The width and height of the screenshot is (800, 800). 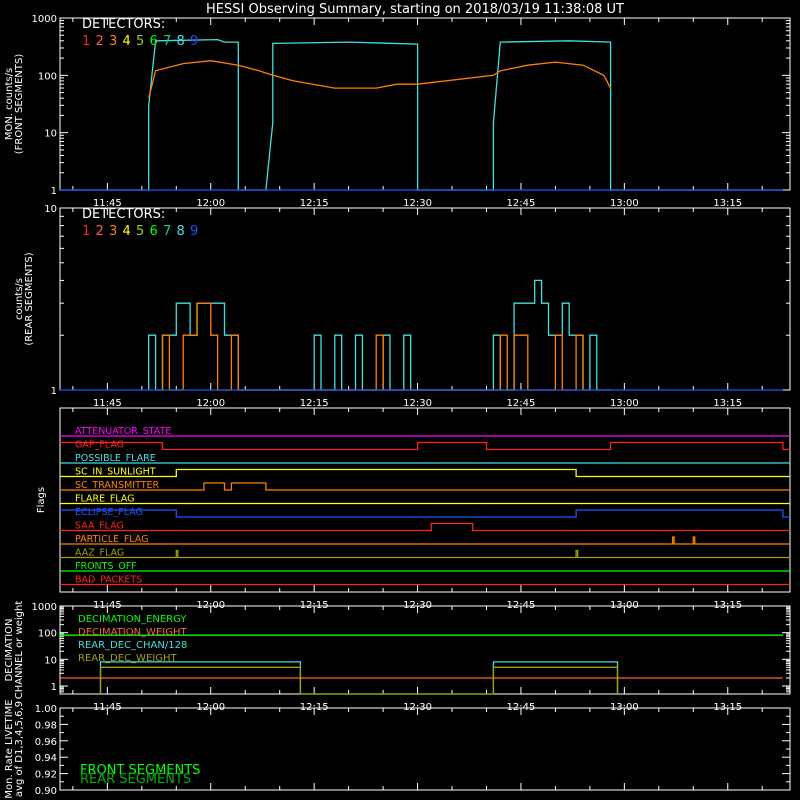 I want to click on y-tick-label: 1.00, so click(x=46, y=709).